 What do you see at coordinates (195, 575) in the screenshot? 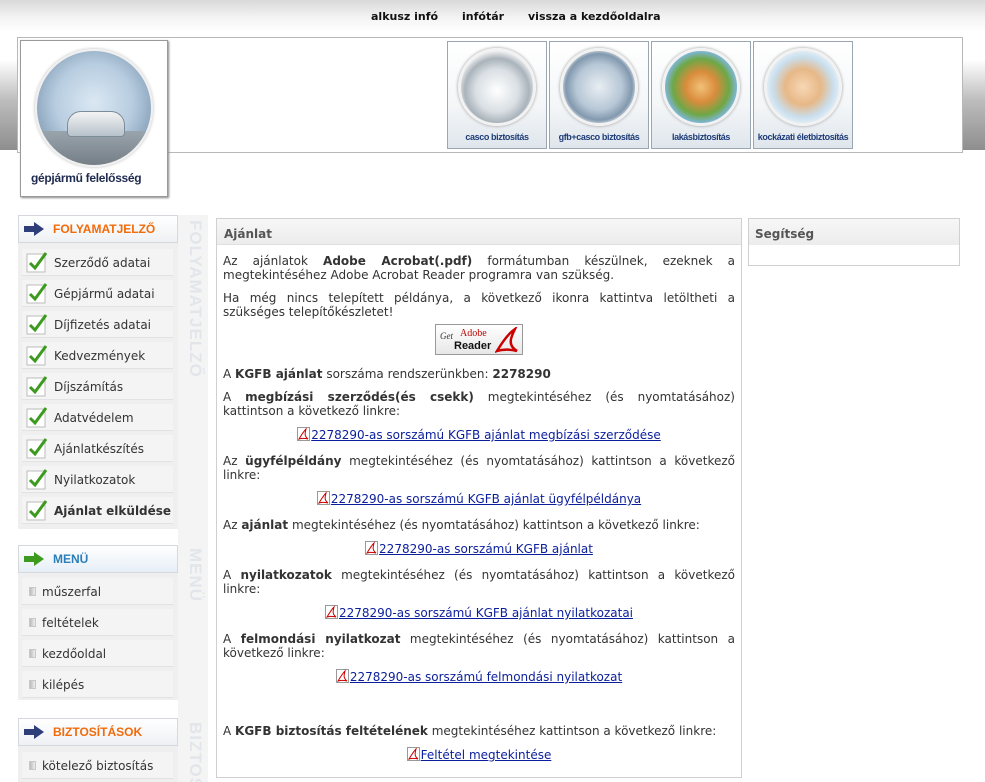
I see `menu-vertical-label: MENÜ` at bounding box center [195, 575].